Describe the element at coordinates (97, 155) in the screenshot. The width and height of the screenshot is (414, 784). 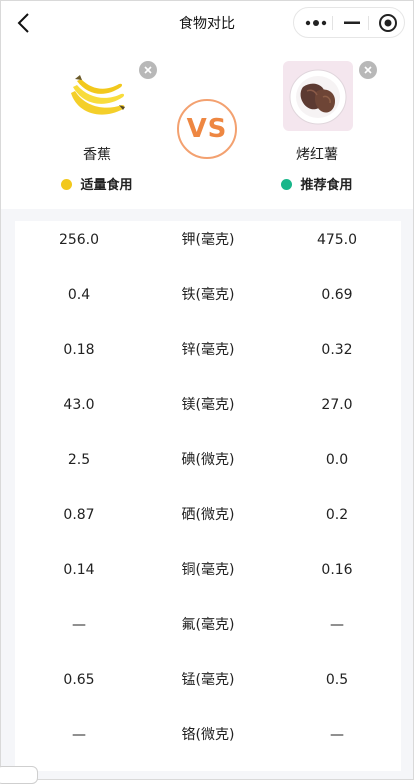
I see `food-name-left: 香蕉` at that location.